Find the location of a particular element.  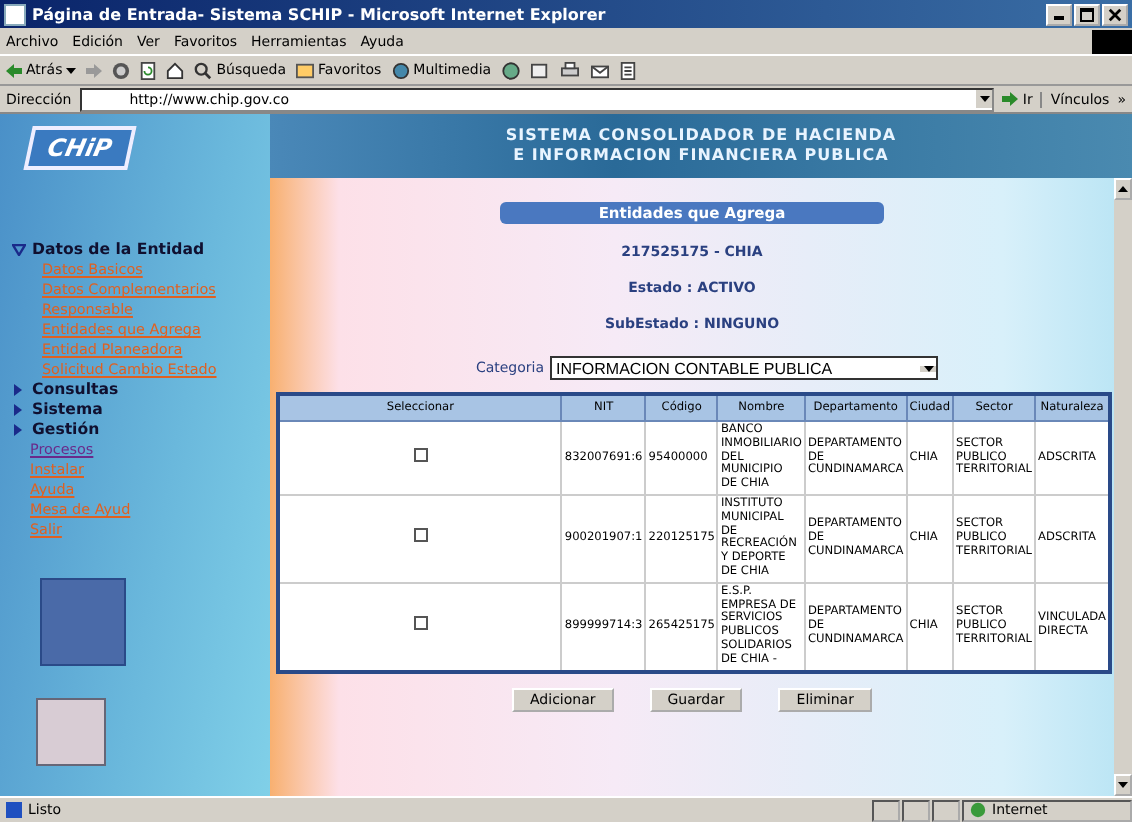

go-arrow-icon is located at coordinates (1010, 99).